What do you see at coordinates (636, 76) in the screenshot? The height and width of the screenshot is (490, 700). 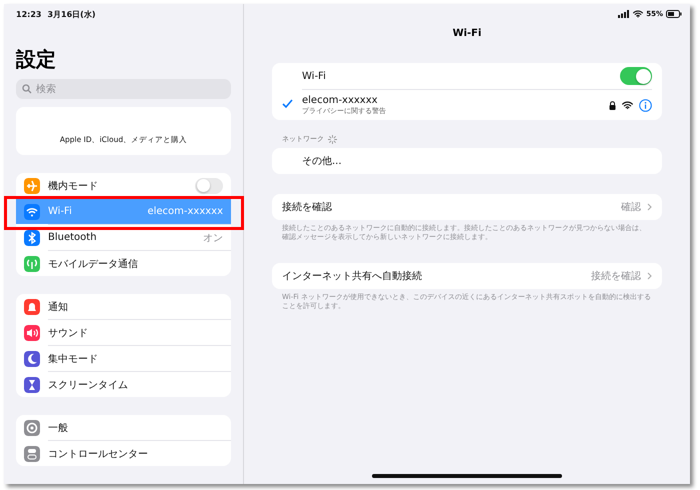 I see `wifi-toggle` at bounding box center [636, 76].